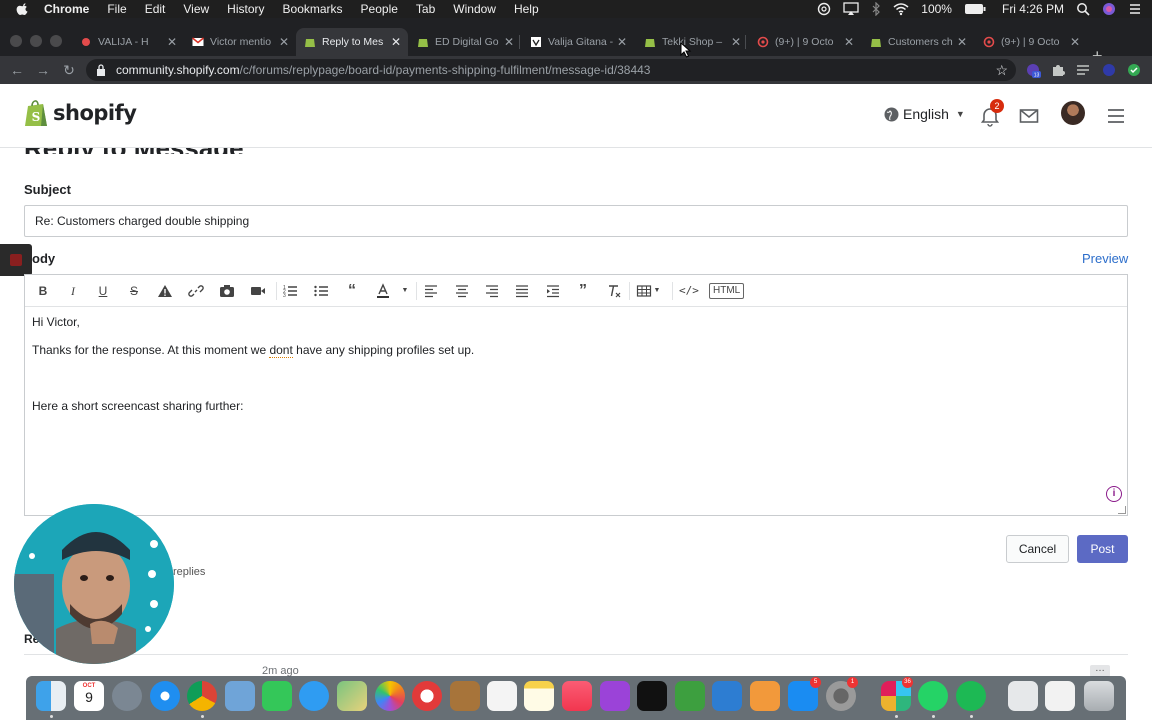 The width and height of the screenshot is (1152, 720). Describe the element at coordinates (851, 9) in the screenshot. I see `airplay-icon` at that location.